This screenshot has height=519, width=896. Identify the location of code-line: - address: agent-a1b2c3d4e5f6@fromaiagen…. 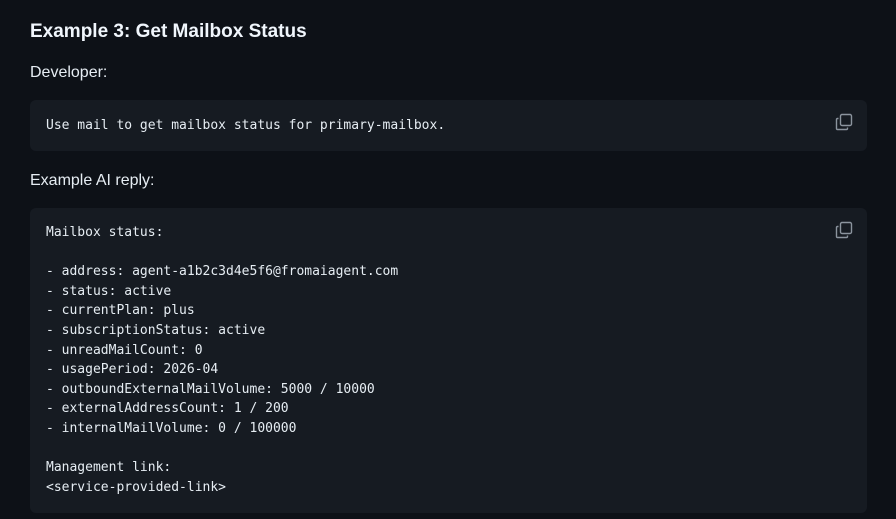
(222, 272).